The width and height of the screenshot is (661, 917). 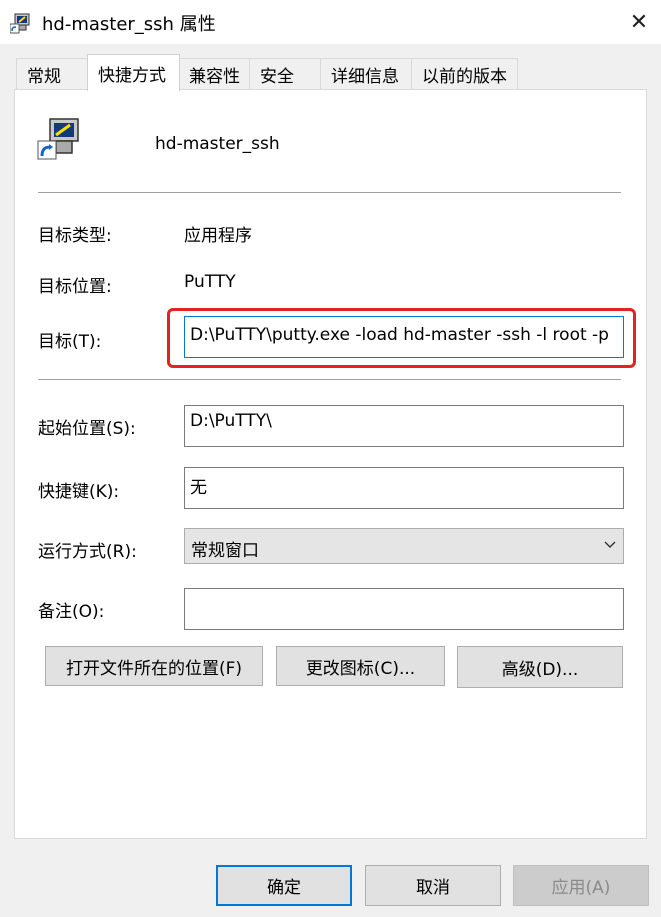 What do you see at coordinates (87, 429) in the screenshot?
I see `start-in-label: 起始位置(S):` at bounding box center [87, 429].